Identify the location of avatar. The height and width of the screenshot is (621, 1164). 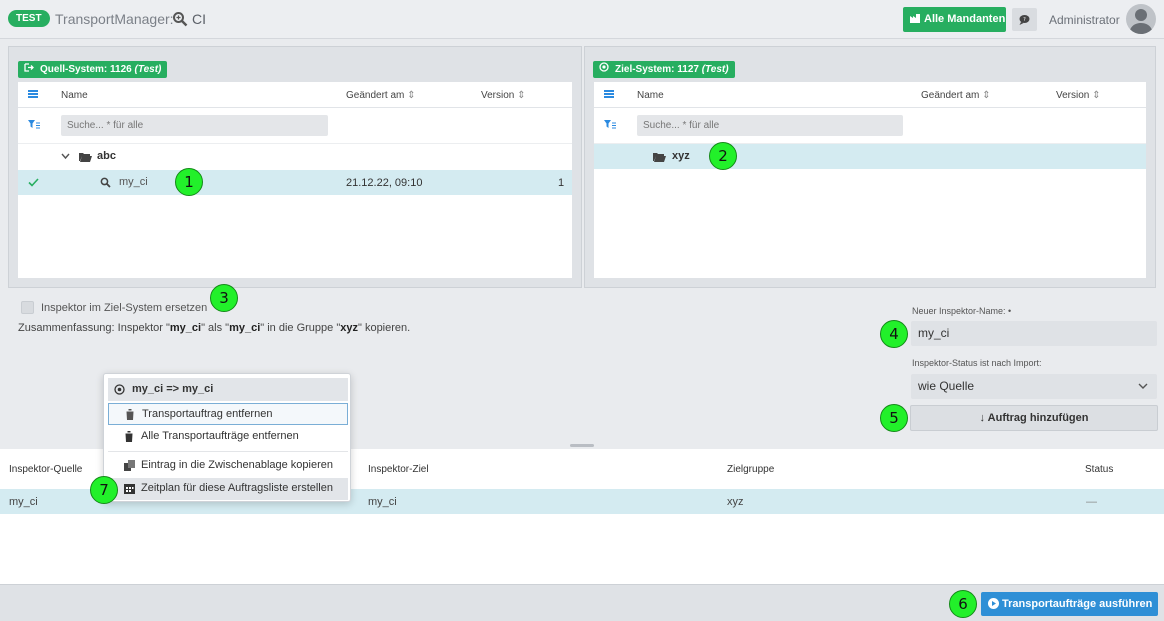
(1141, 19).